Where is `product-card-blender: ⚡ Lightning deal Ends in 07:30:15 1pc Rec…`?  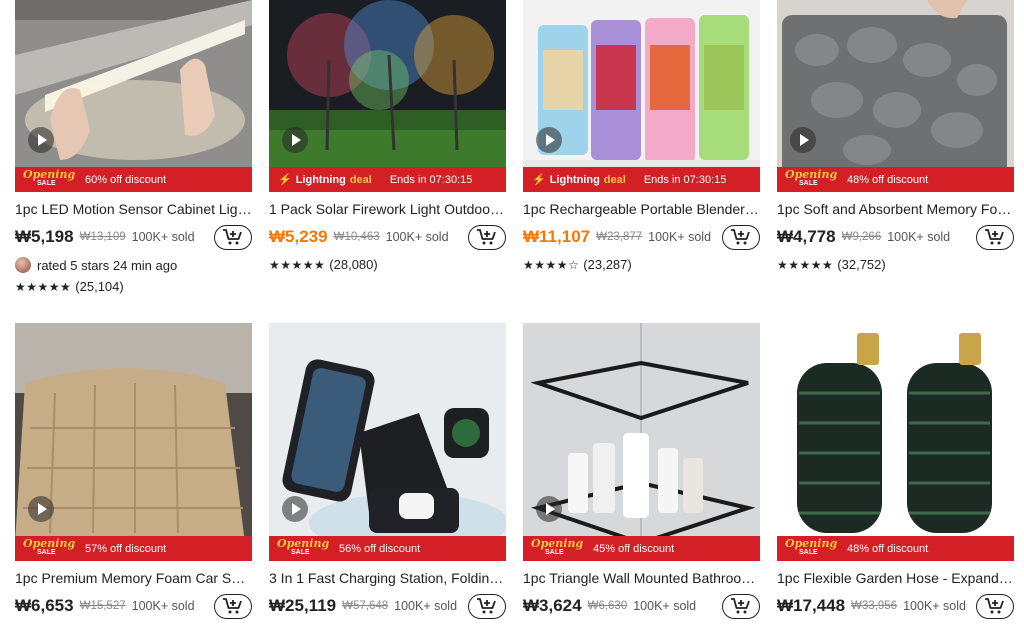 product-card-blender: ⚡ Lightning deal Ends in 07:30:15 1pc Rec… is located at coordinates (641, 136).